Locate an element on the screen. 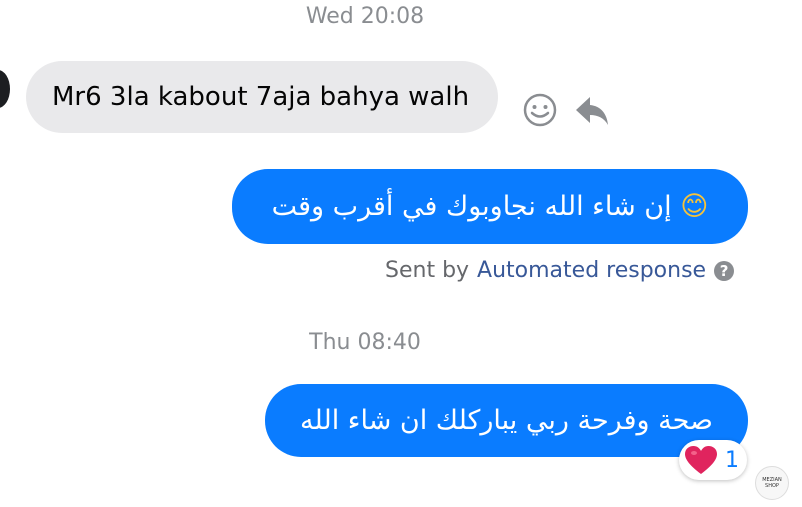  reaction-badge: 1 is located at coordinates (713, 460).